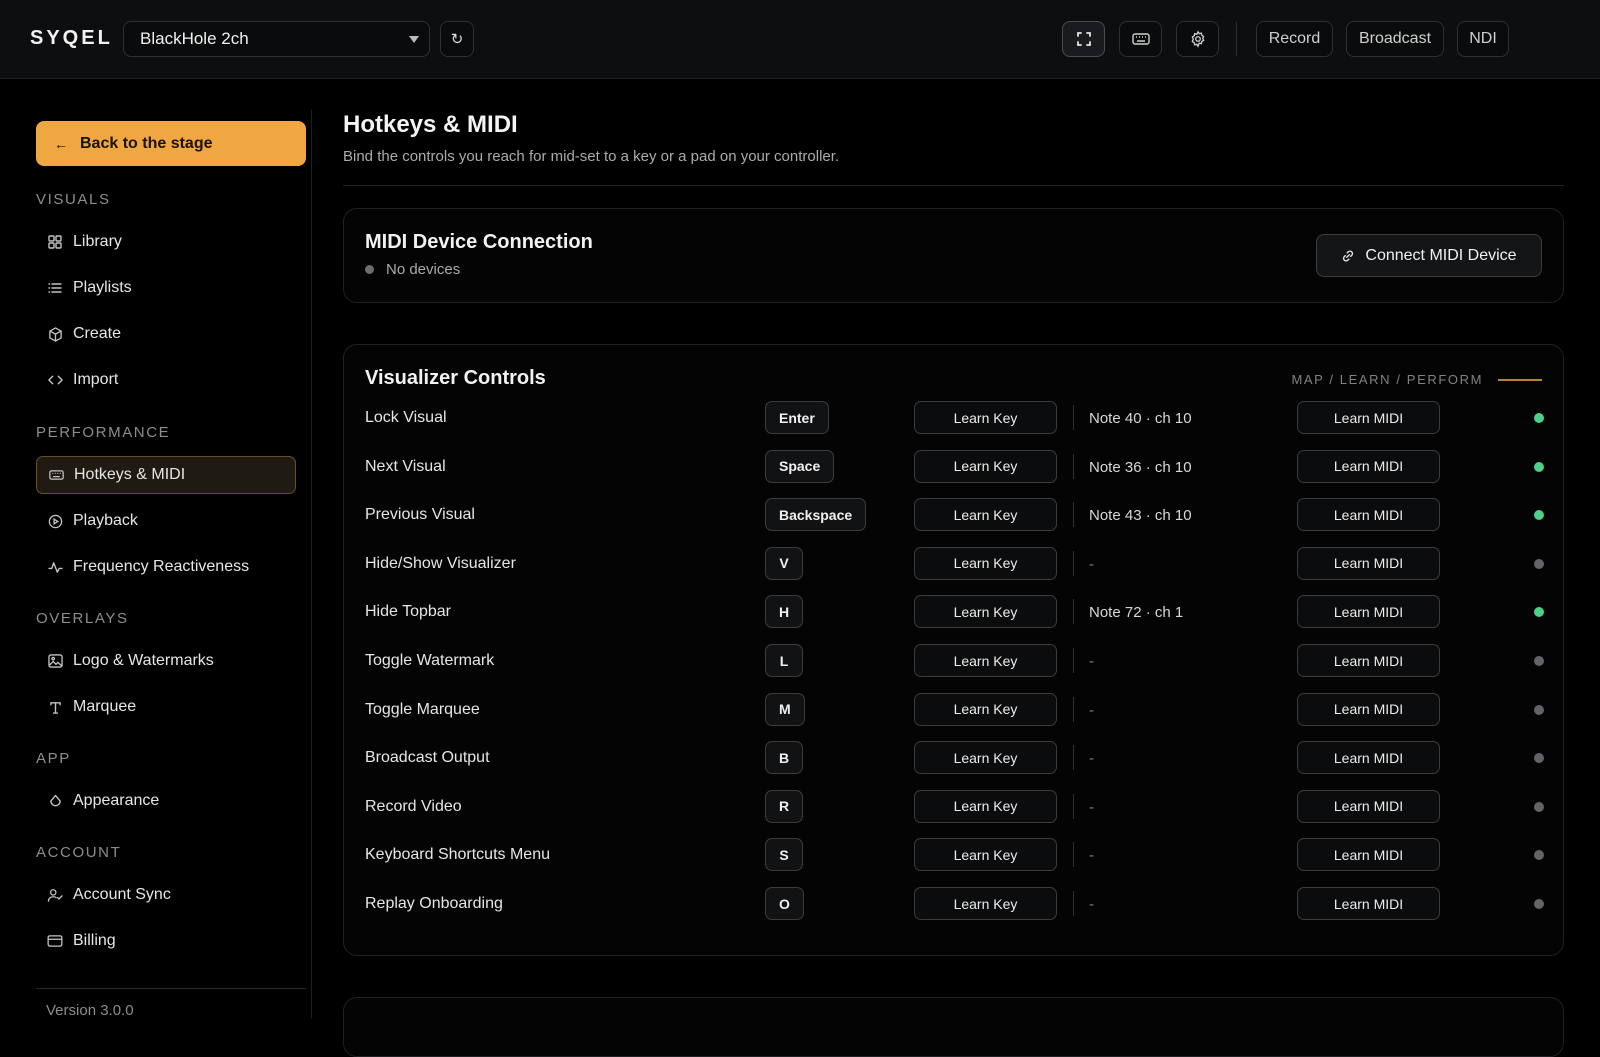 Image resolution: width=1600 pixels, height=1057 pixels. What do you see at coordinates (784, 563) in the screenshot?
I see `hotkey-badge: V` at bounding box center [784, 563].